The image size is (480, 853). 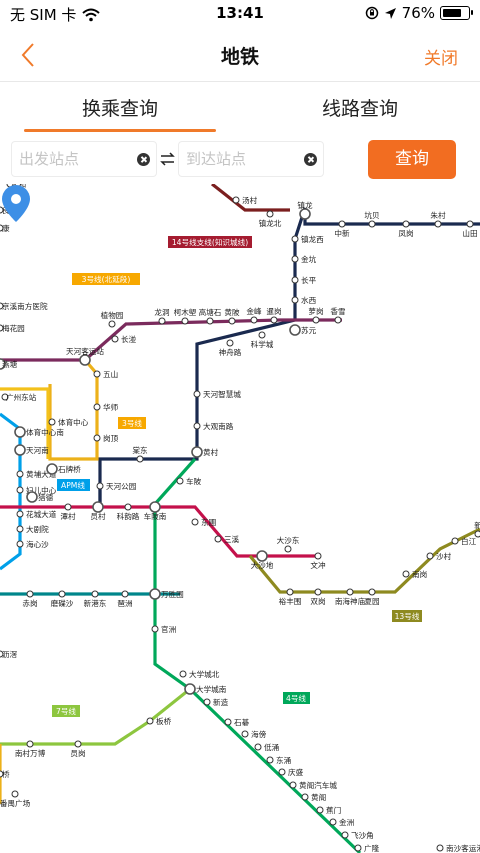 What do you see at coordinates (5, 228) in the screenshot?
I see `station-kang: 康` at bounding box center [5, 228].